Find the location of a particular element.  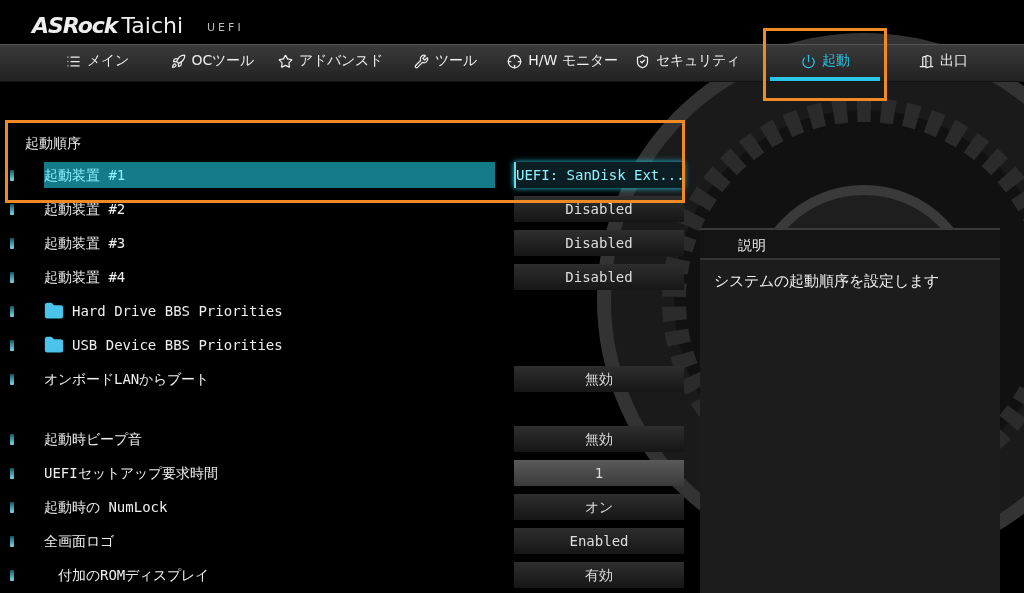

rocket-icon is located at coordinates (178, 61).